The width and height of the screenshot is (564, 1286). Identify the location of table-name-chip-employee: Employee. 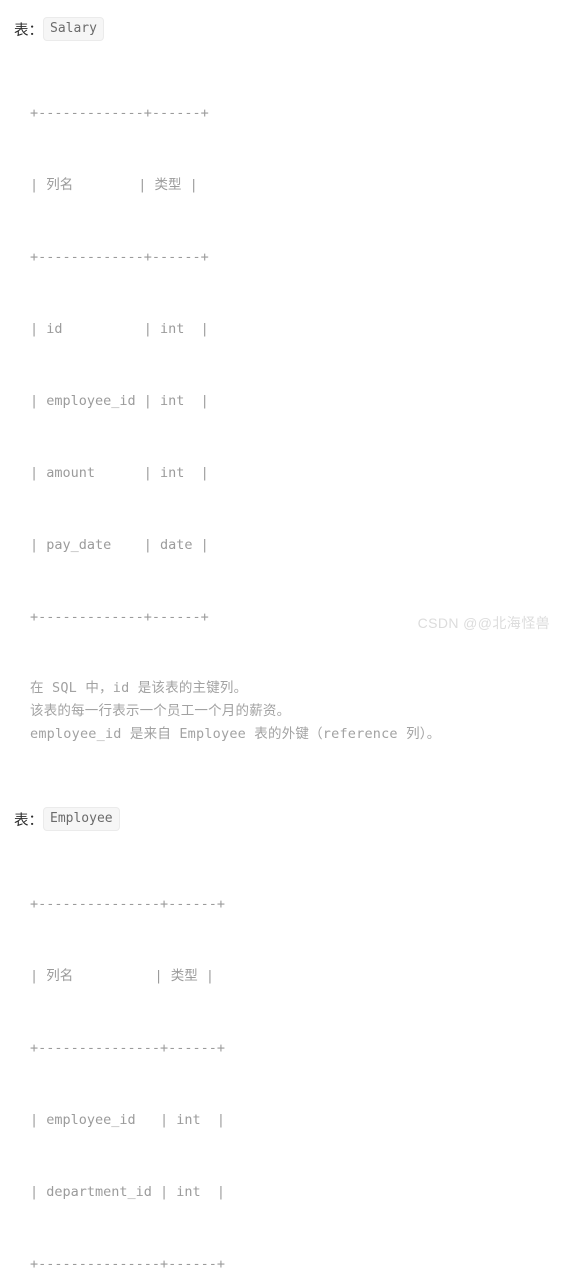
(81, 819).